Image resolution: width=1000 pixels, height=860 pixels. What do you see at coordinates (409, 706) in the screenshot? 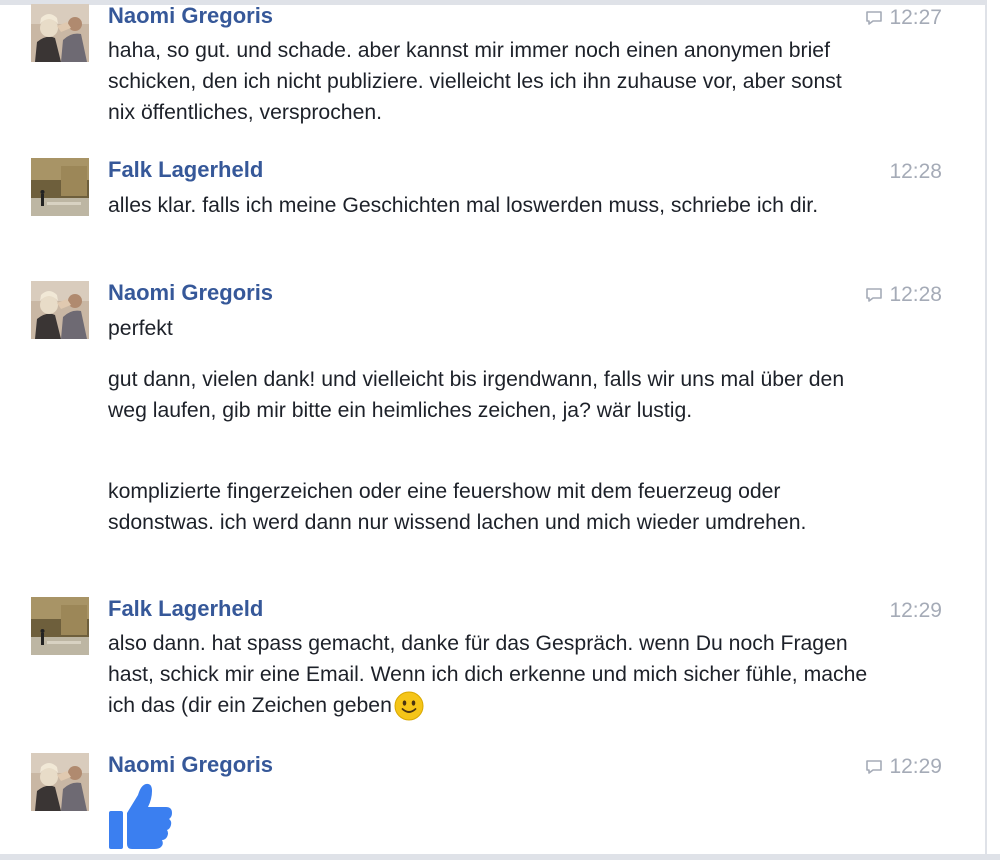
I see `smiley-emoji` at bounding box center [409, 706].